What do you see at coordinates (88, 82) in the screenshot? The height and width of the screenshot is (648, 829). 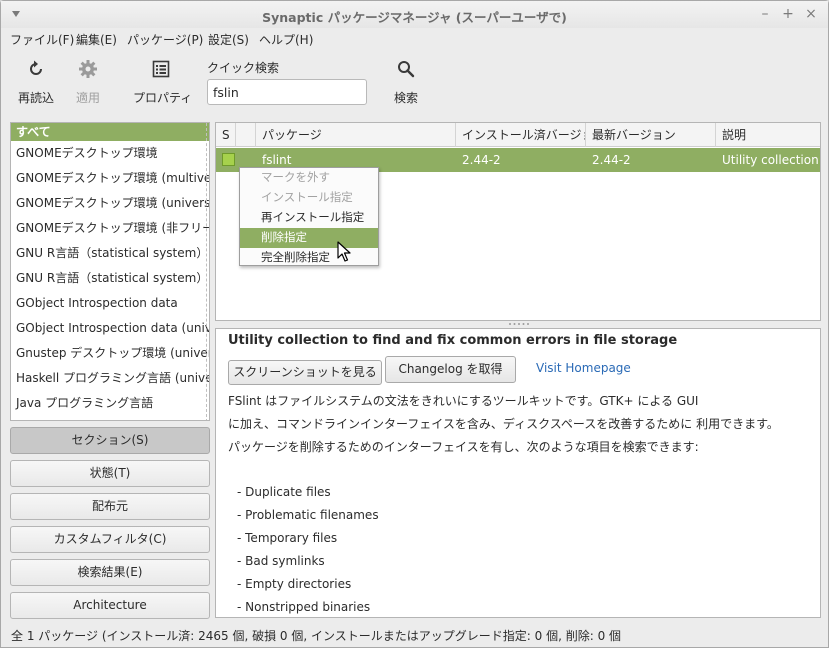 I see `apply-button: 適用` at bounding box center [88, 82].